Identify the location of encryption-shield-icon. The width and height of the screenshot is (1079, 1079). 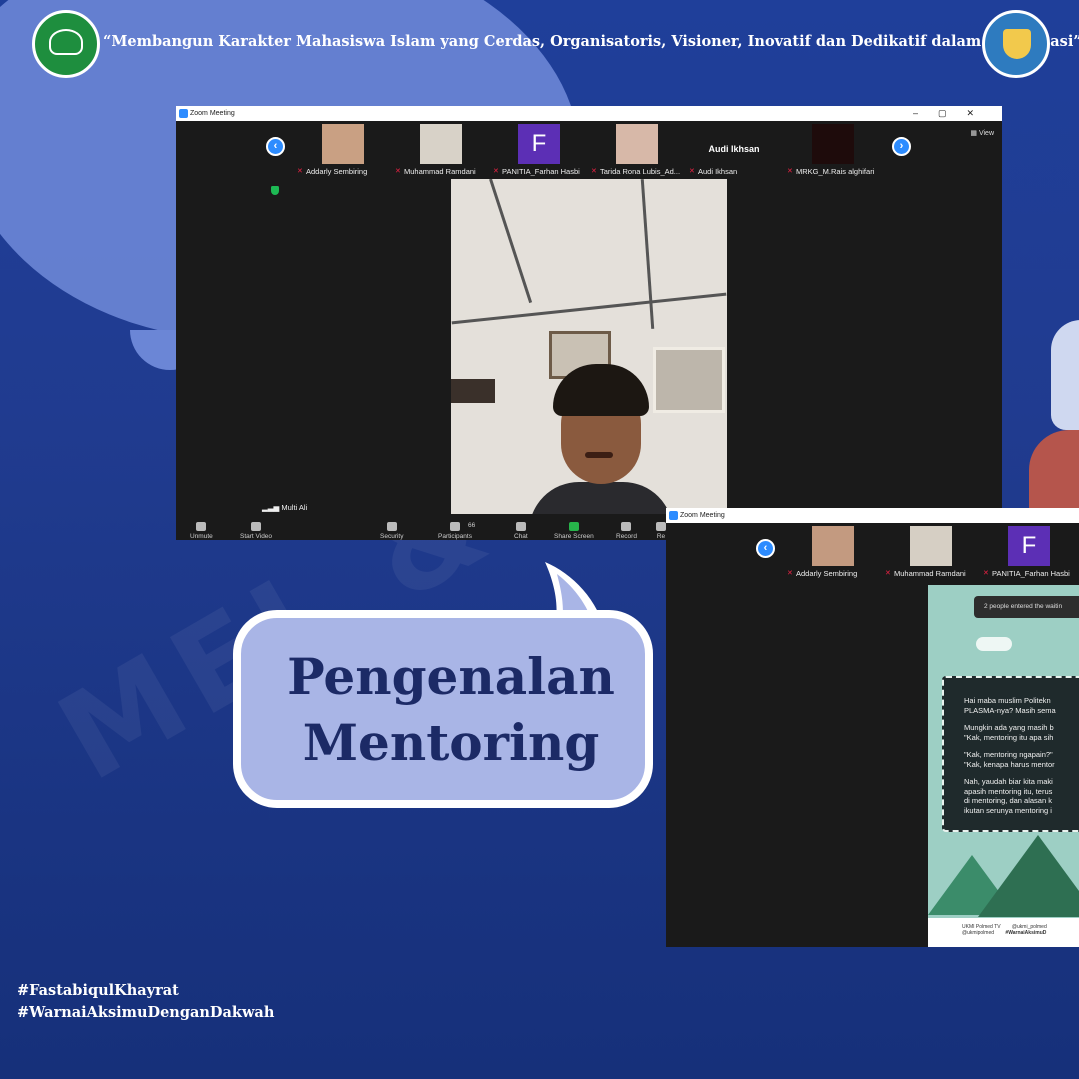
(275, 190).